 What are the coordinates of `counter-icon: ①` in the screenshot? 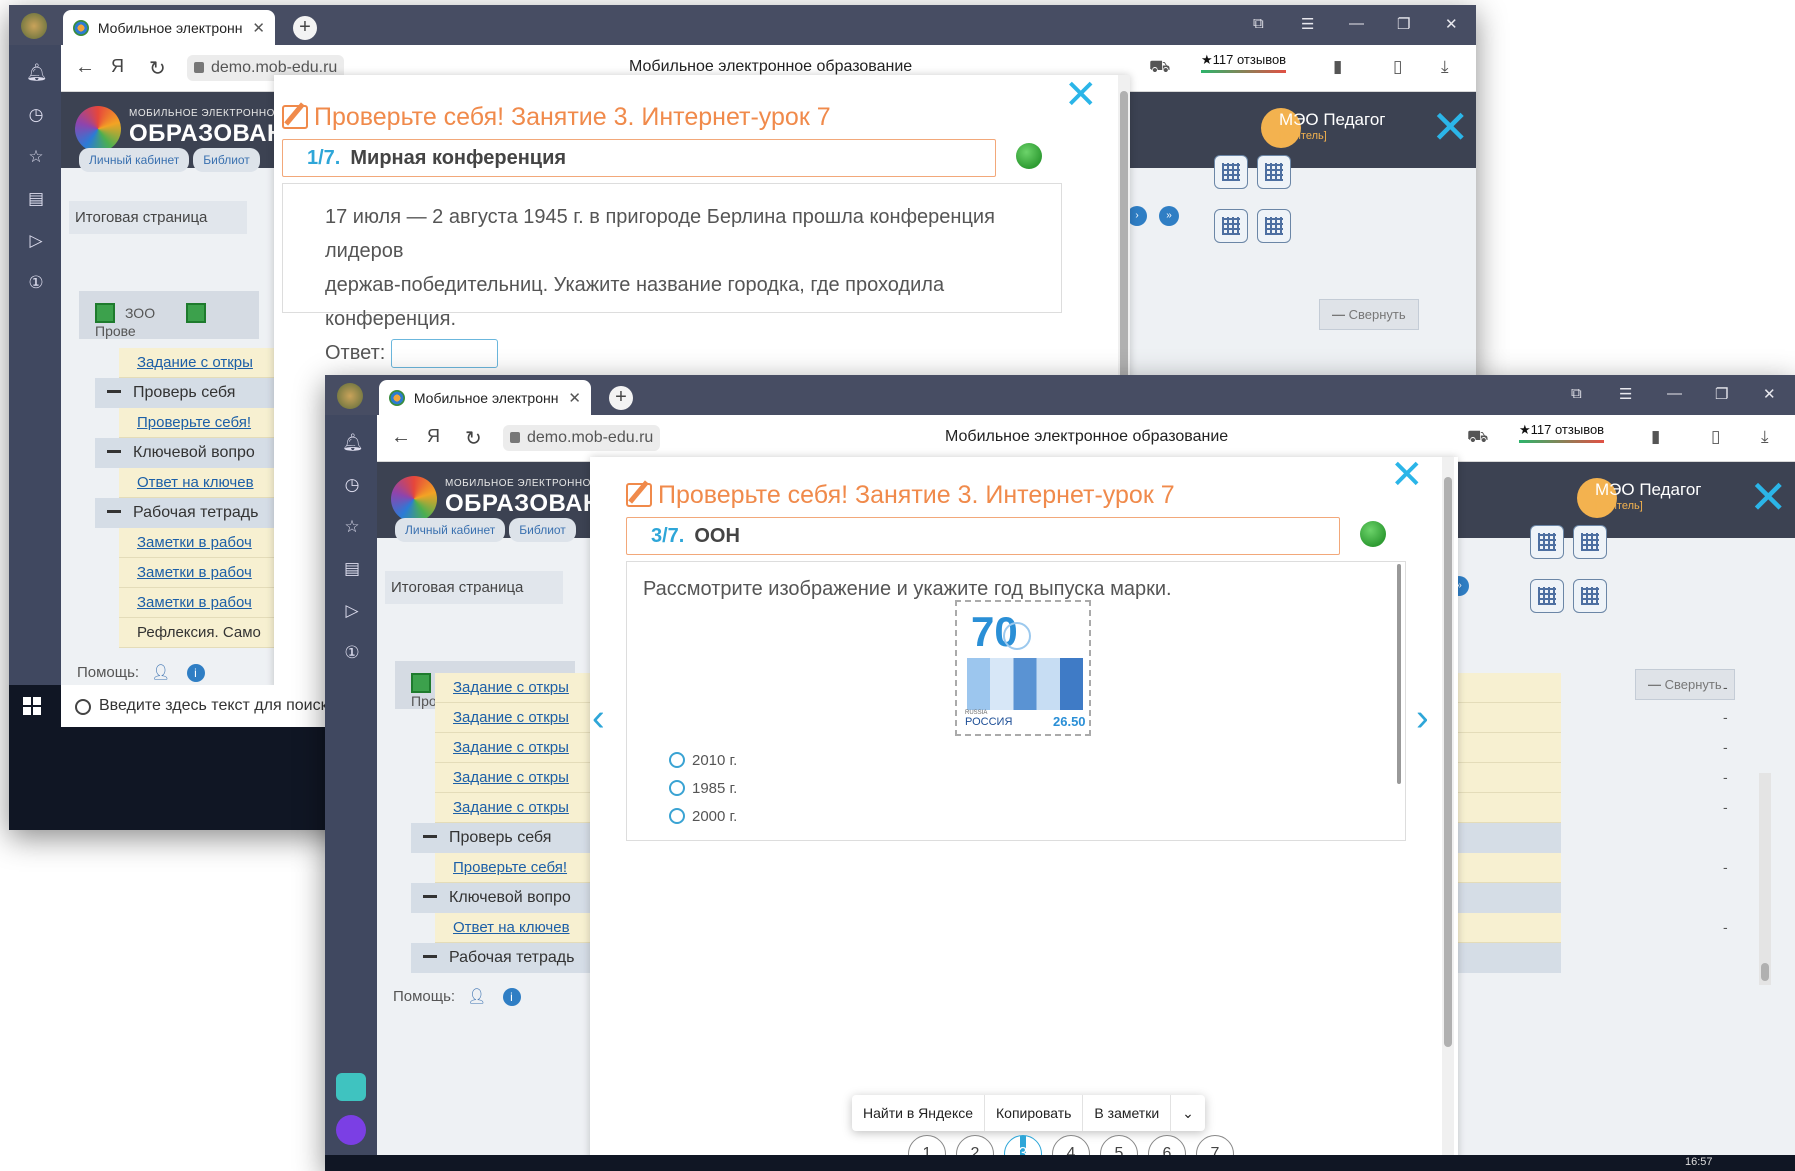 It's located at (352, 653).